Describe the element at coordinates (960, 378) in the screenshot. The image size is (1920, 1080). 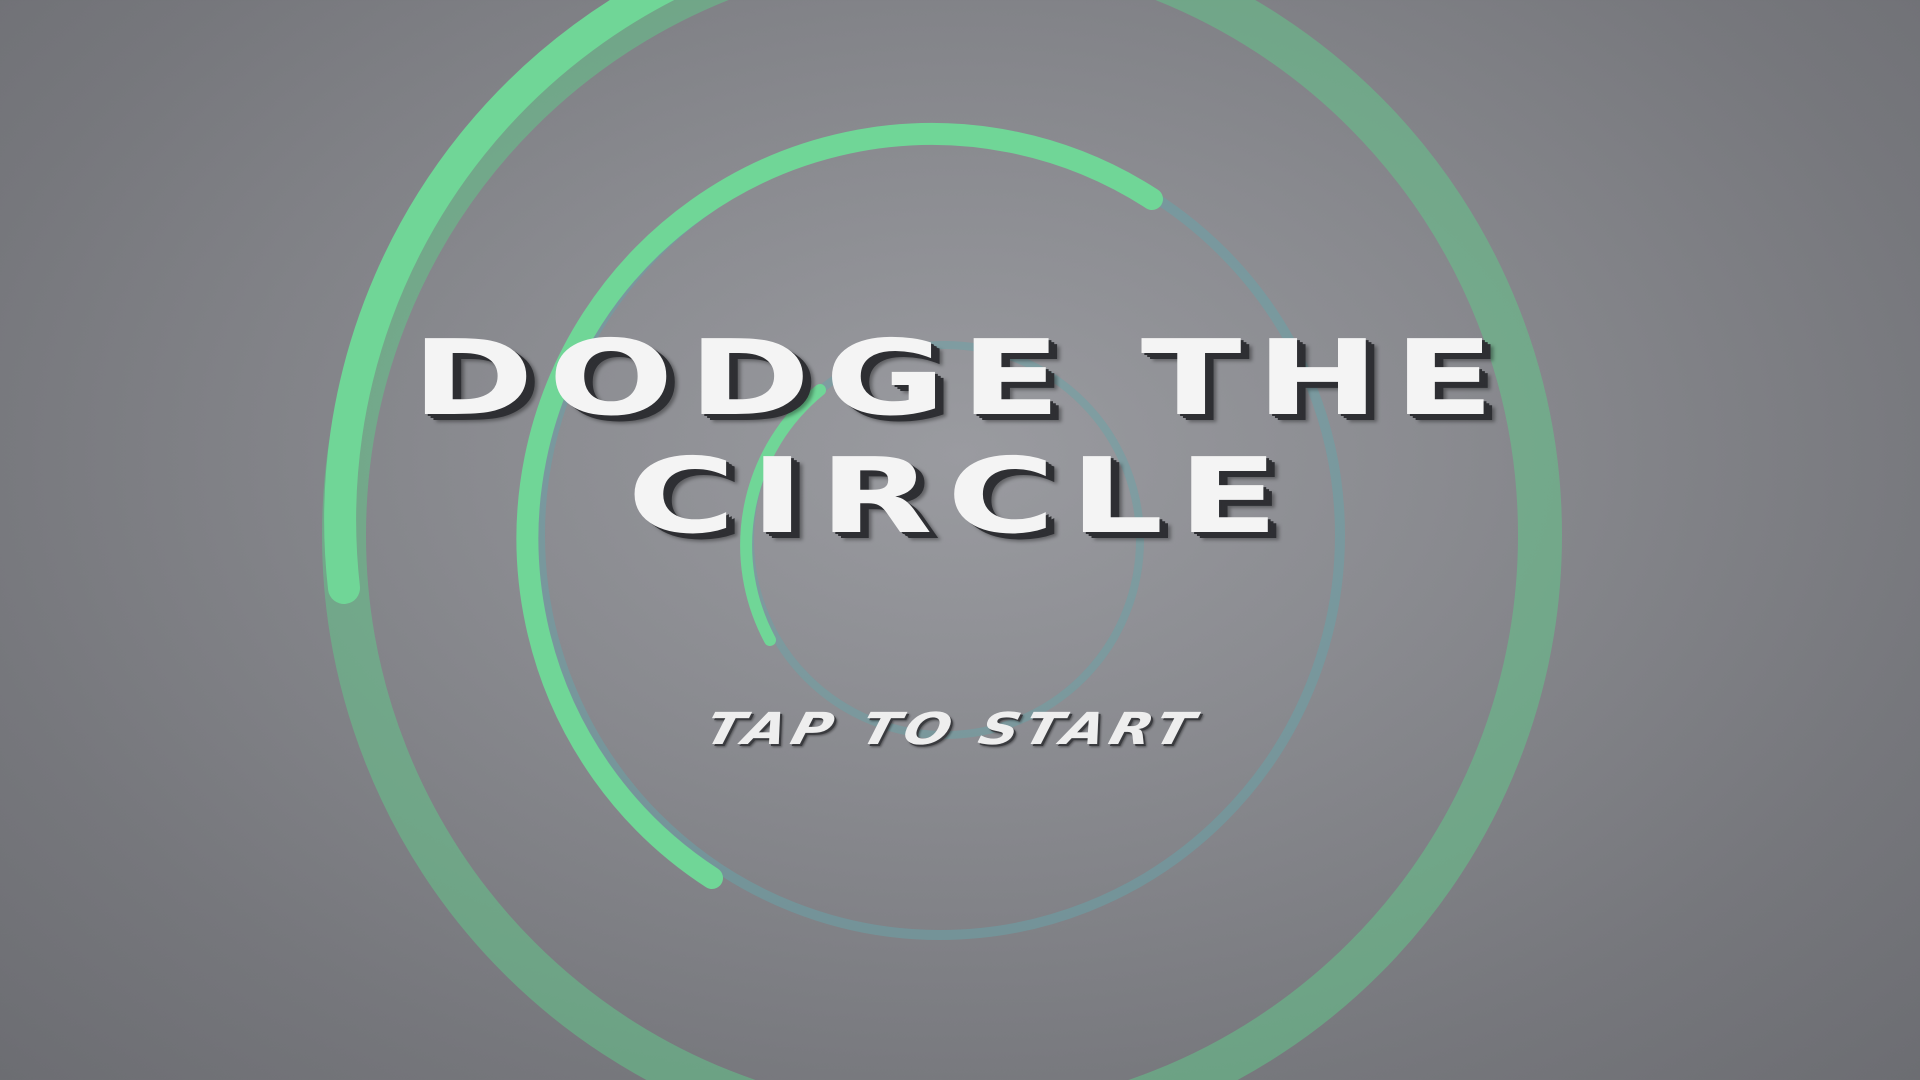
I see `game-title-line-1: DODGE THE` at that location.